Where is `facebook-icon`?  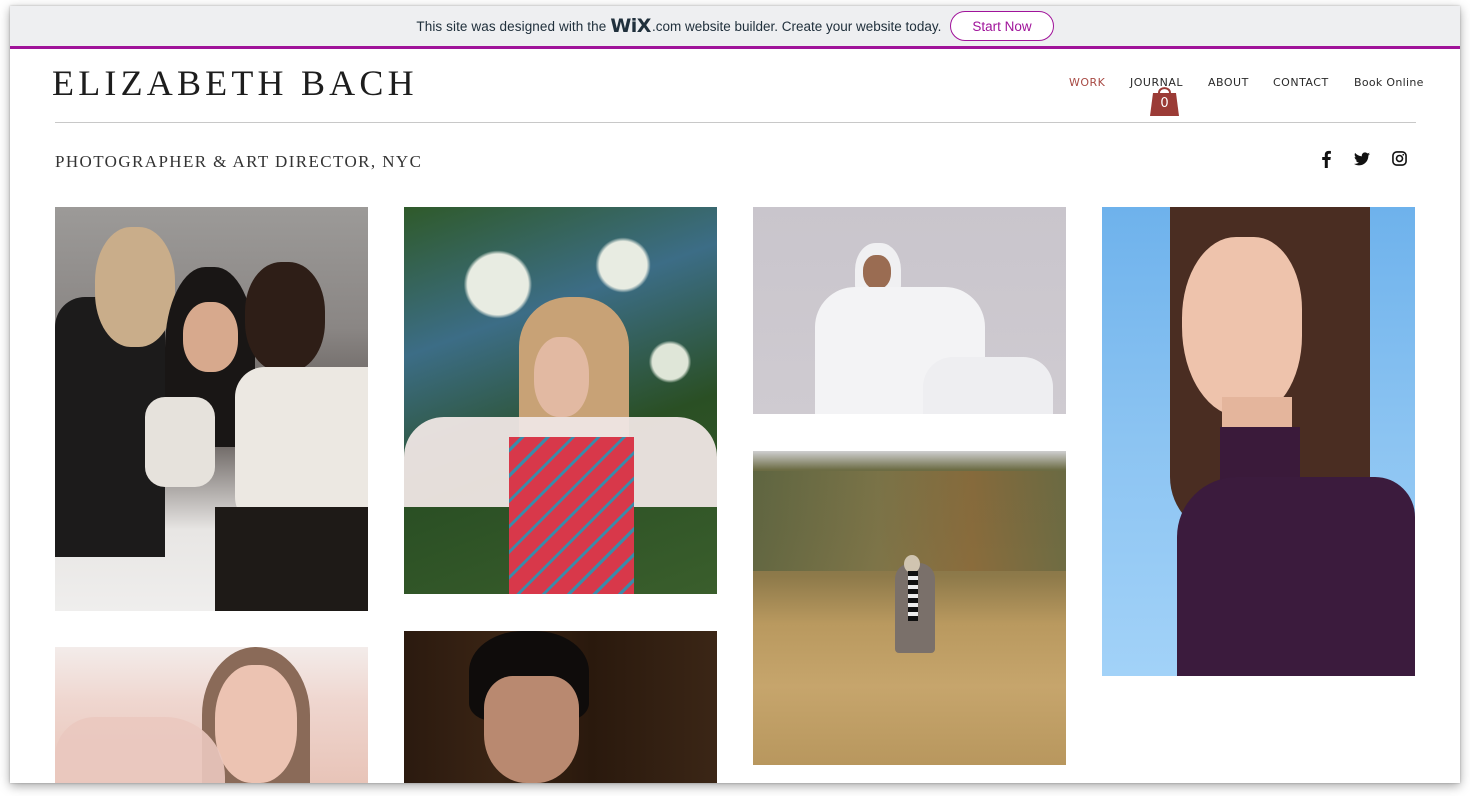
facebook-icon is located at coordinates (1326, 159).